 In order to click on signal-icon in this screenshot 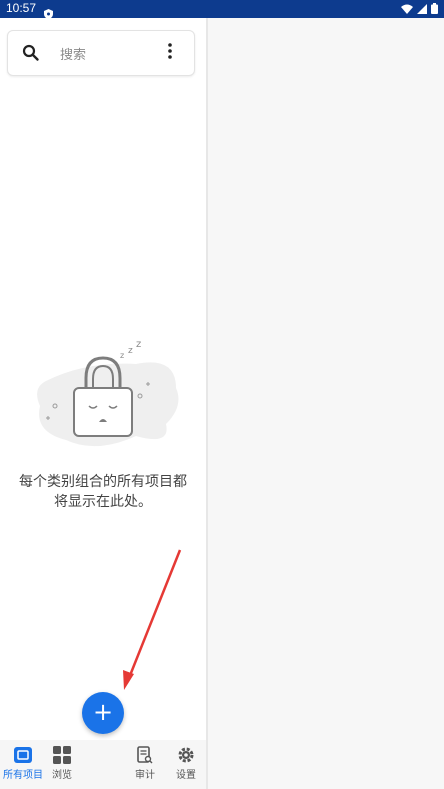, I will do `click(422, 8)`.